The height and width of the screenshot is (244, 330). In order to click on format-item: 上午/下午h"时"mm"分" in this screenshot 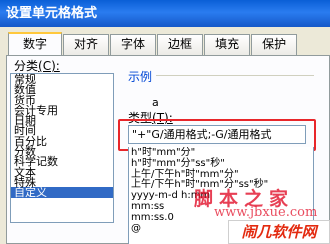, I will do `click(221, 174)`.